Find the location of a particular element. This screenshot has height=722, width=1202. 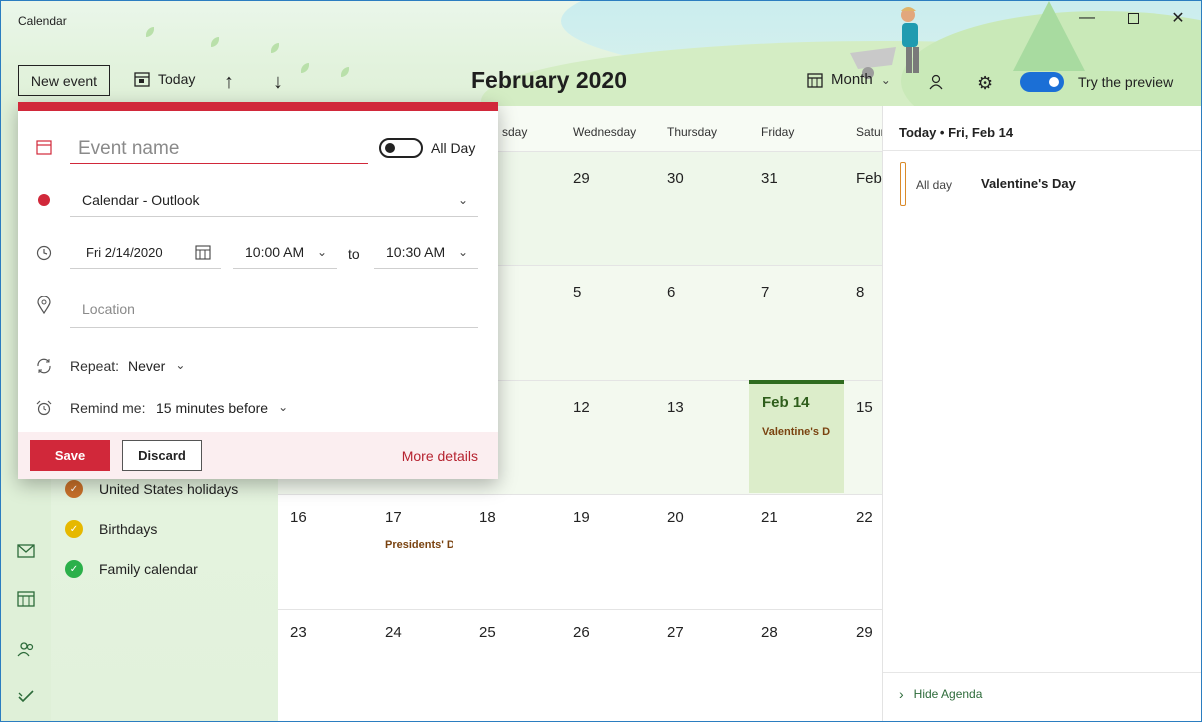

end-time-select: 10:30 AM ⌄ is located at coordinates (426, 252).